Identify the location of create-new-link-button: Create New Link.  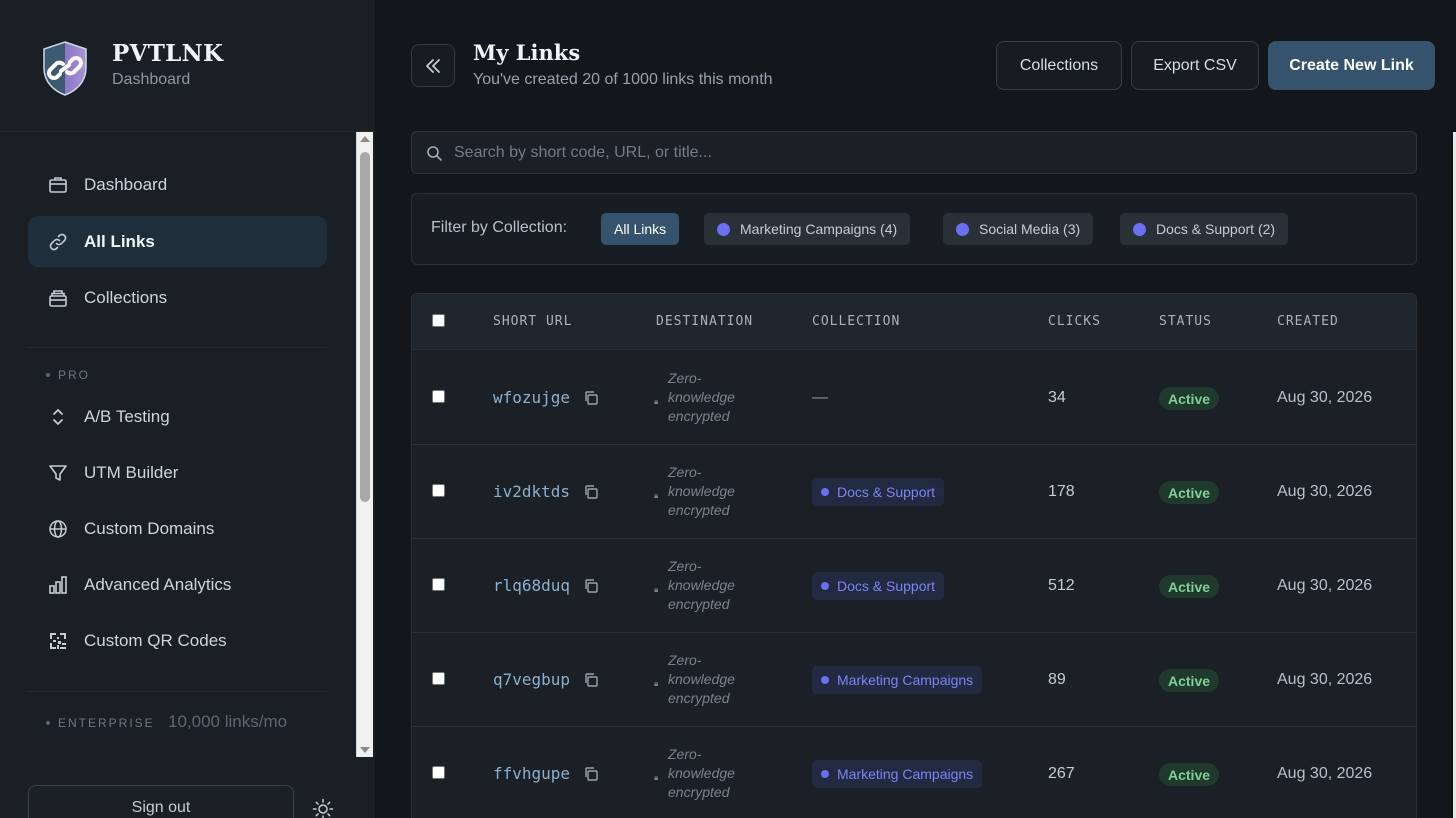
(1351, 65).